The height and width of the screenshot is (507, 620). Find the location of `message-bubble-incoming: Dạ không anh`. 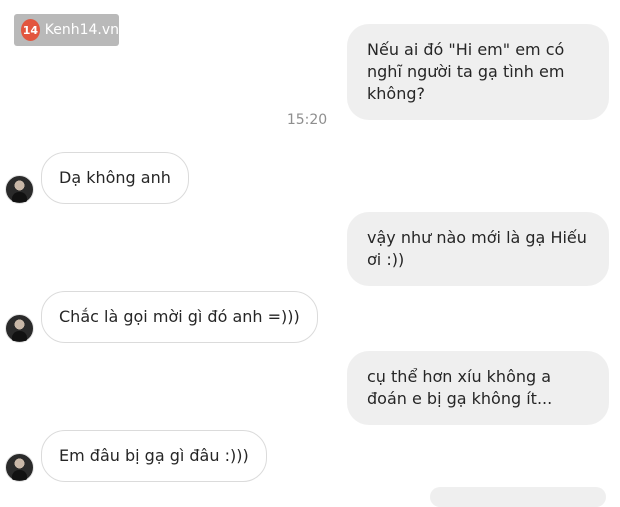

message-bubble-incoming: Dạ không anh is located at coordinates (115, 178).